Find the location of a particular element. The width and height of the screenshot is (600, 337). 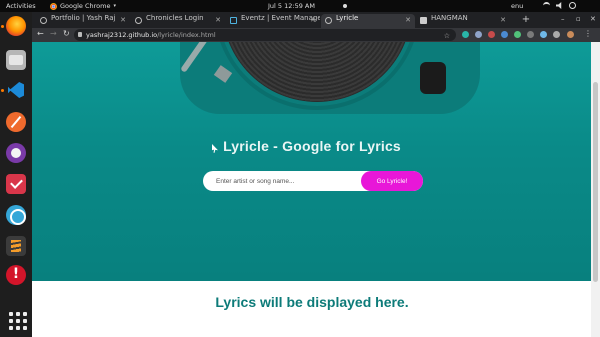

menu-kebab-icon: ⋮ is located at coordinates (588, 33).